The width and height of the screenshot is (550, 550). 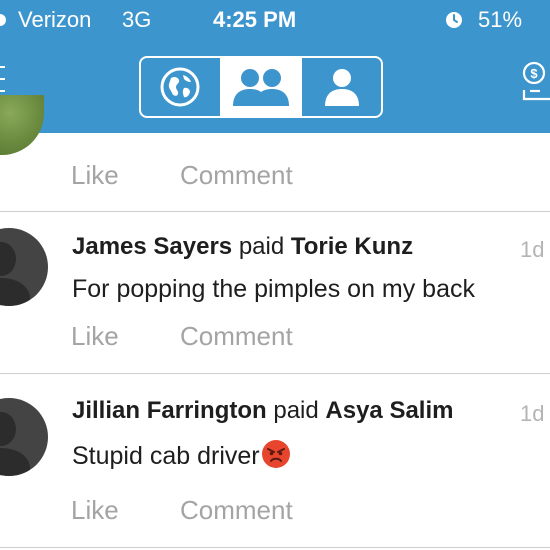 I want to click on globe-icon, so click(x=180, y=87).